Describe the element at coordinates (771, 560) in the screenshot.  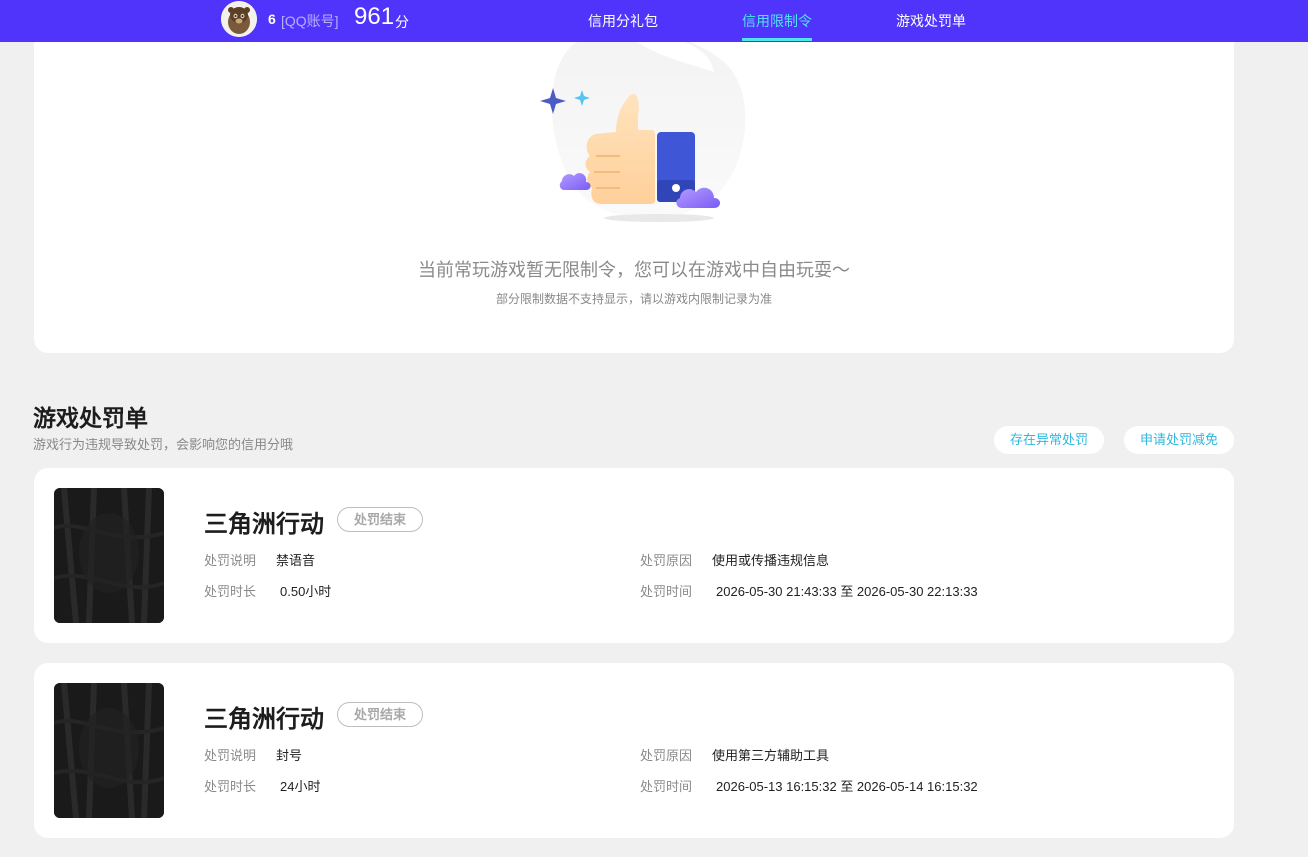
I see `penalty-reason-value: 使用或传播违规信息` at that location.